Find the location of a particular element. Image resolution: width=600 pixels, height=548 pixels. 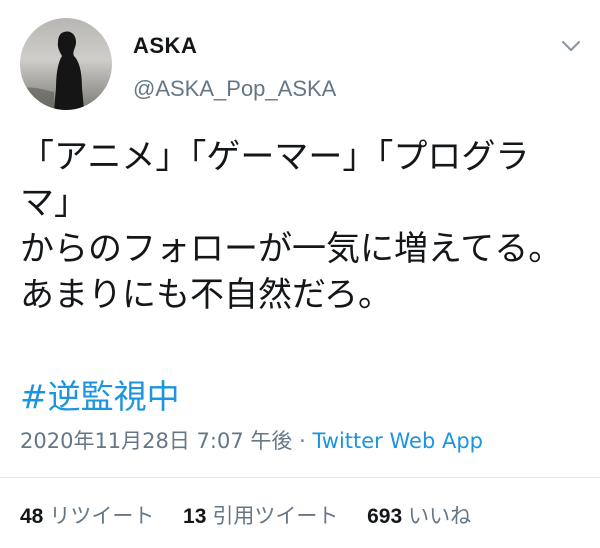

retweets-stat: 48 リツイート is located at coordinates (87, 515).